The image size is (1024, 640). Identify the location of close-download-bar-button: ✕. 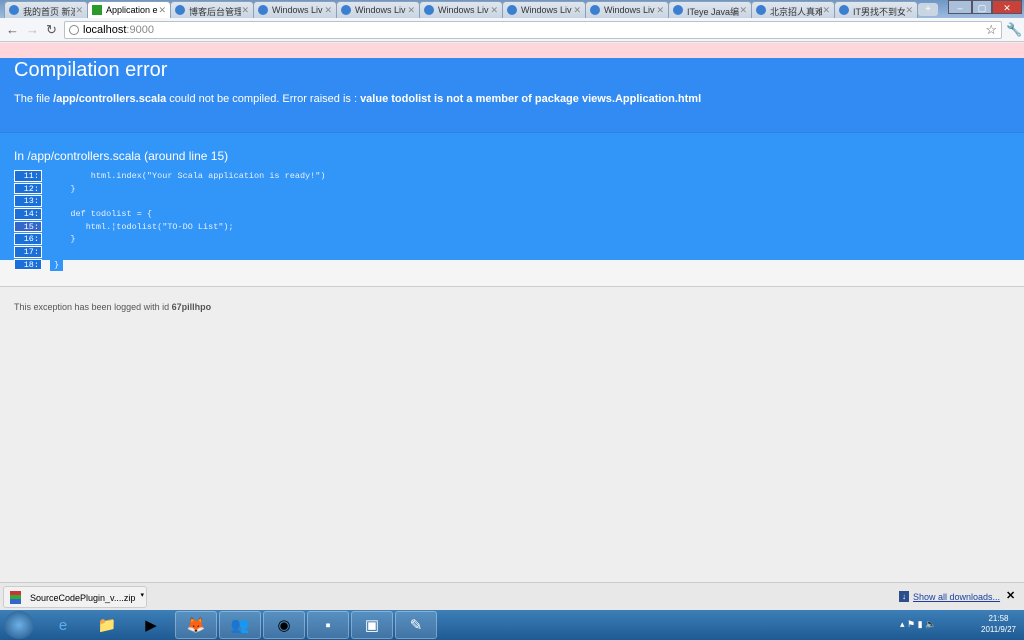
(1010, 595).